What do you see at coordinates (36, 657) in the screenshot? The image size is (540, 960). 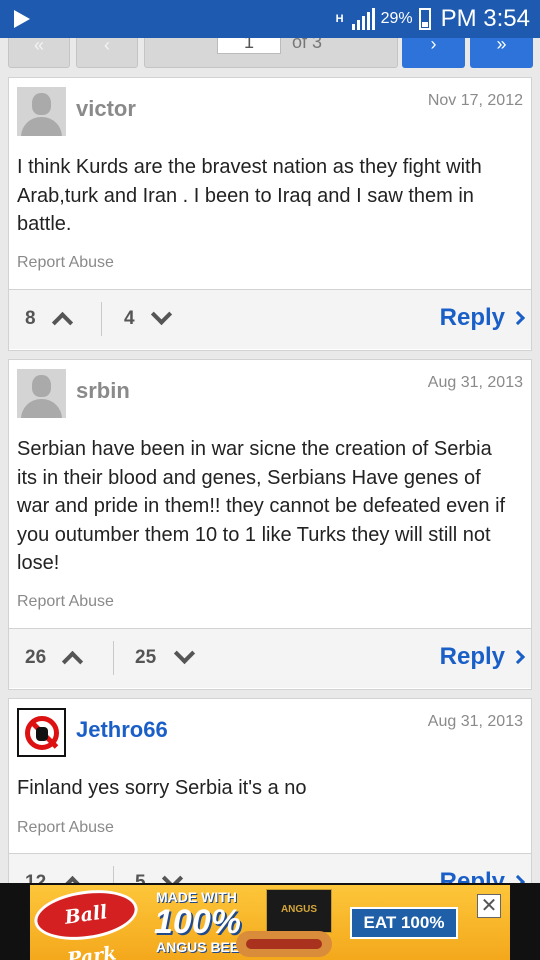 I see `upvote-count: 26` at bounding box center [36, 657].